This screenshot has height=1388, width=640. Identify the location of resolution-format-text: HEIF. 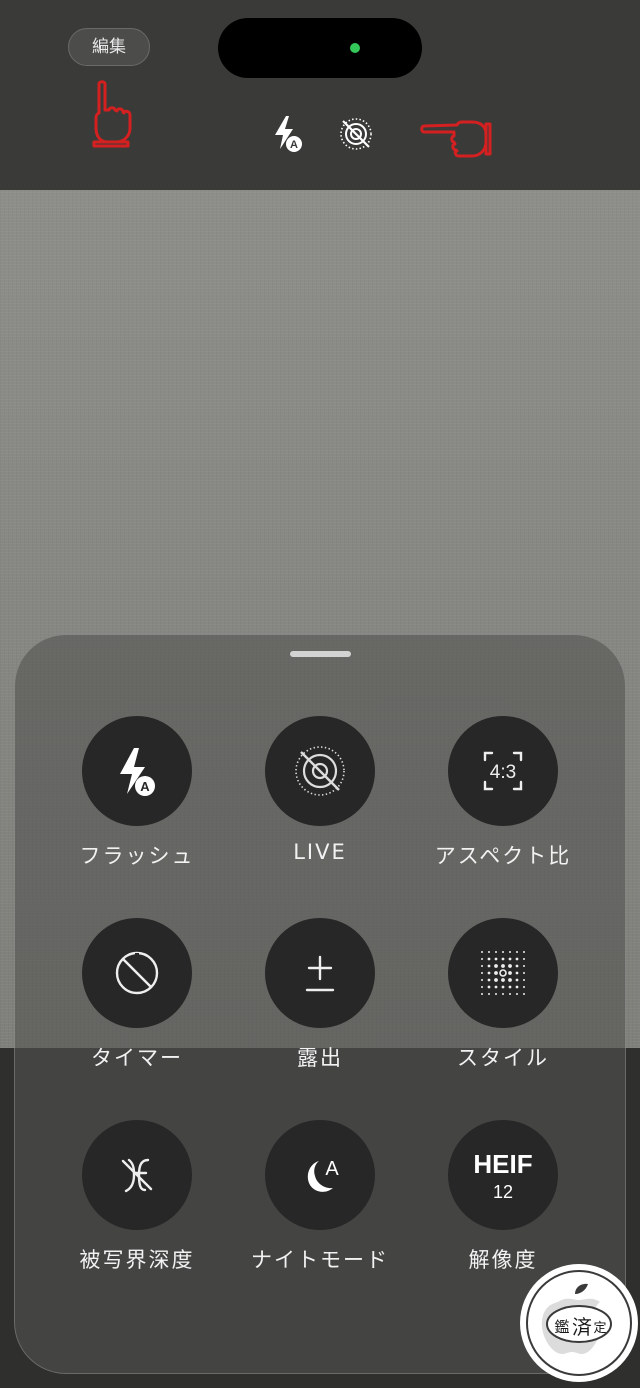
(503, 1164).